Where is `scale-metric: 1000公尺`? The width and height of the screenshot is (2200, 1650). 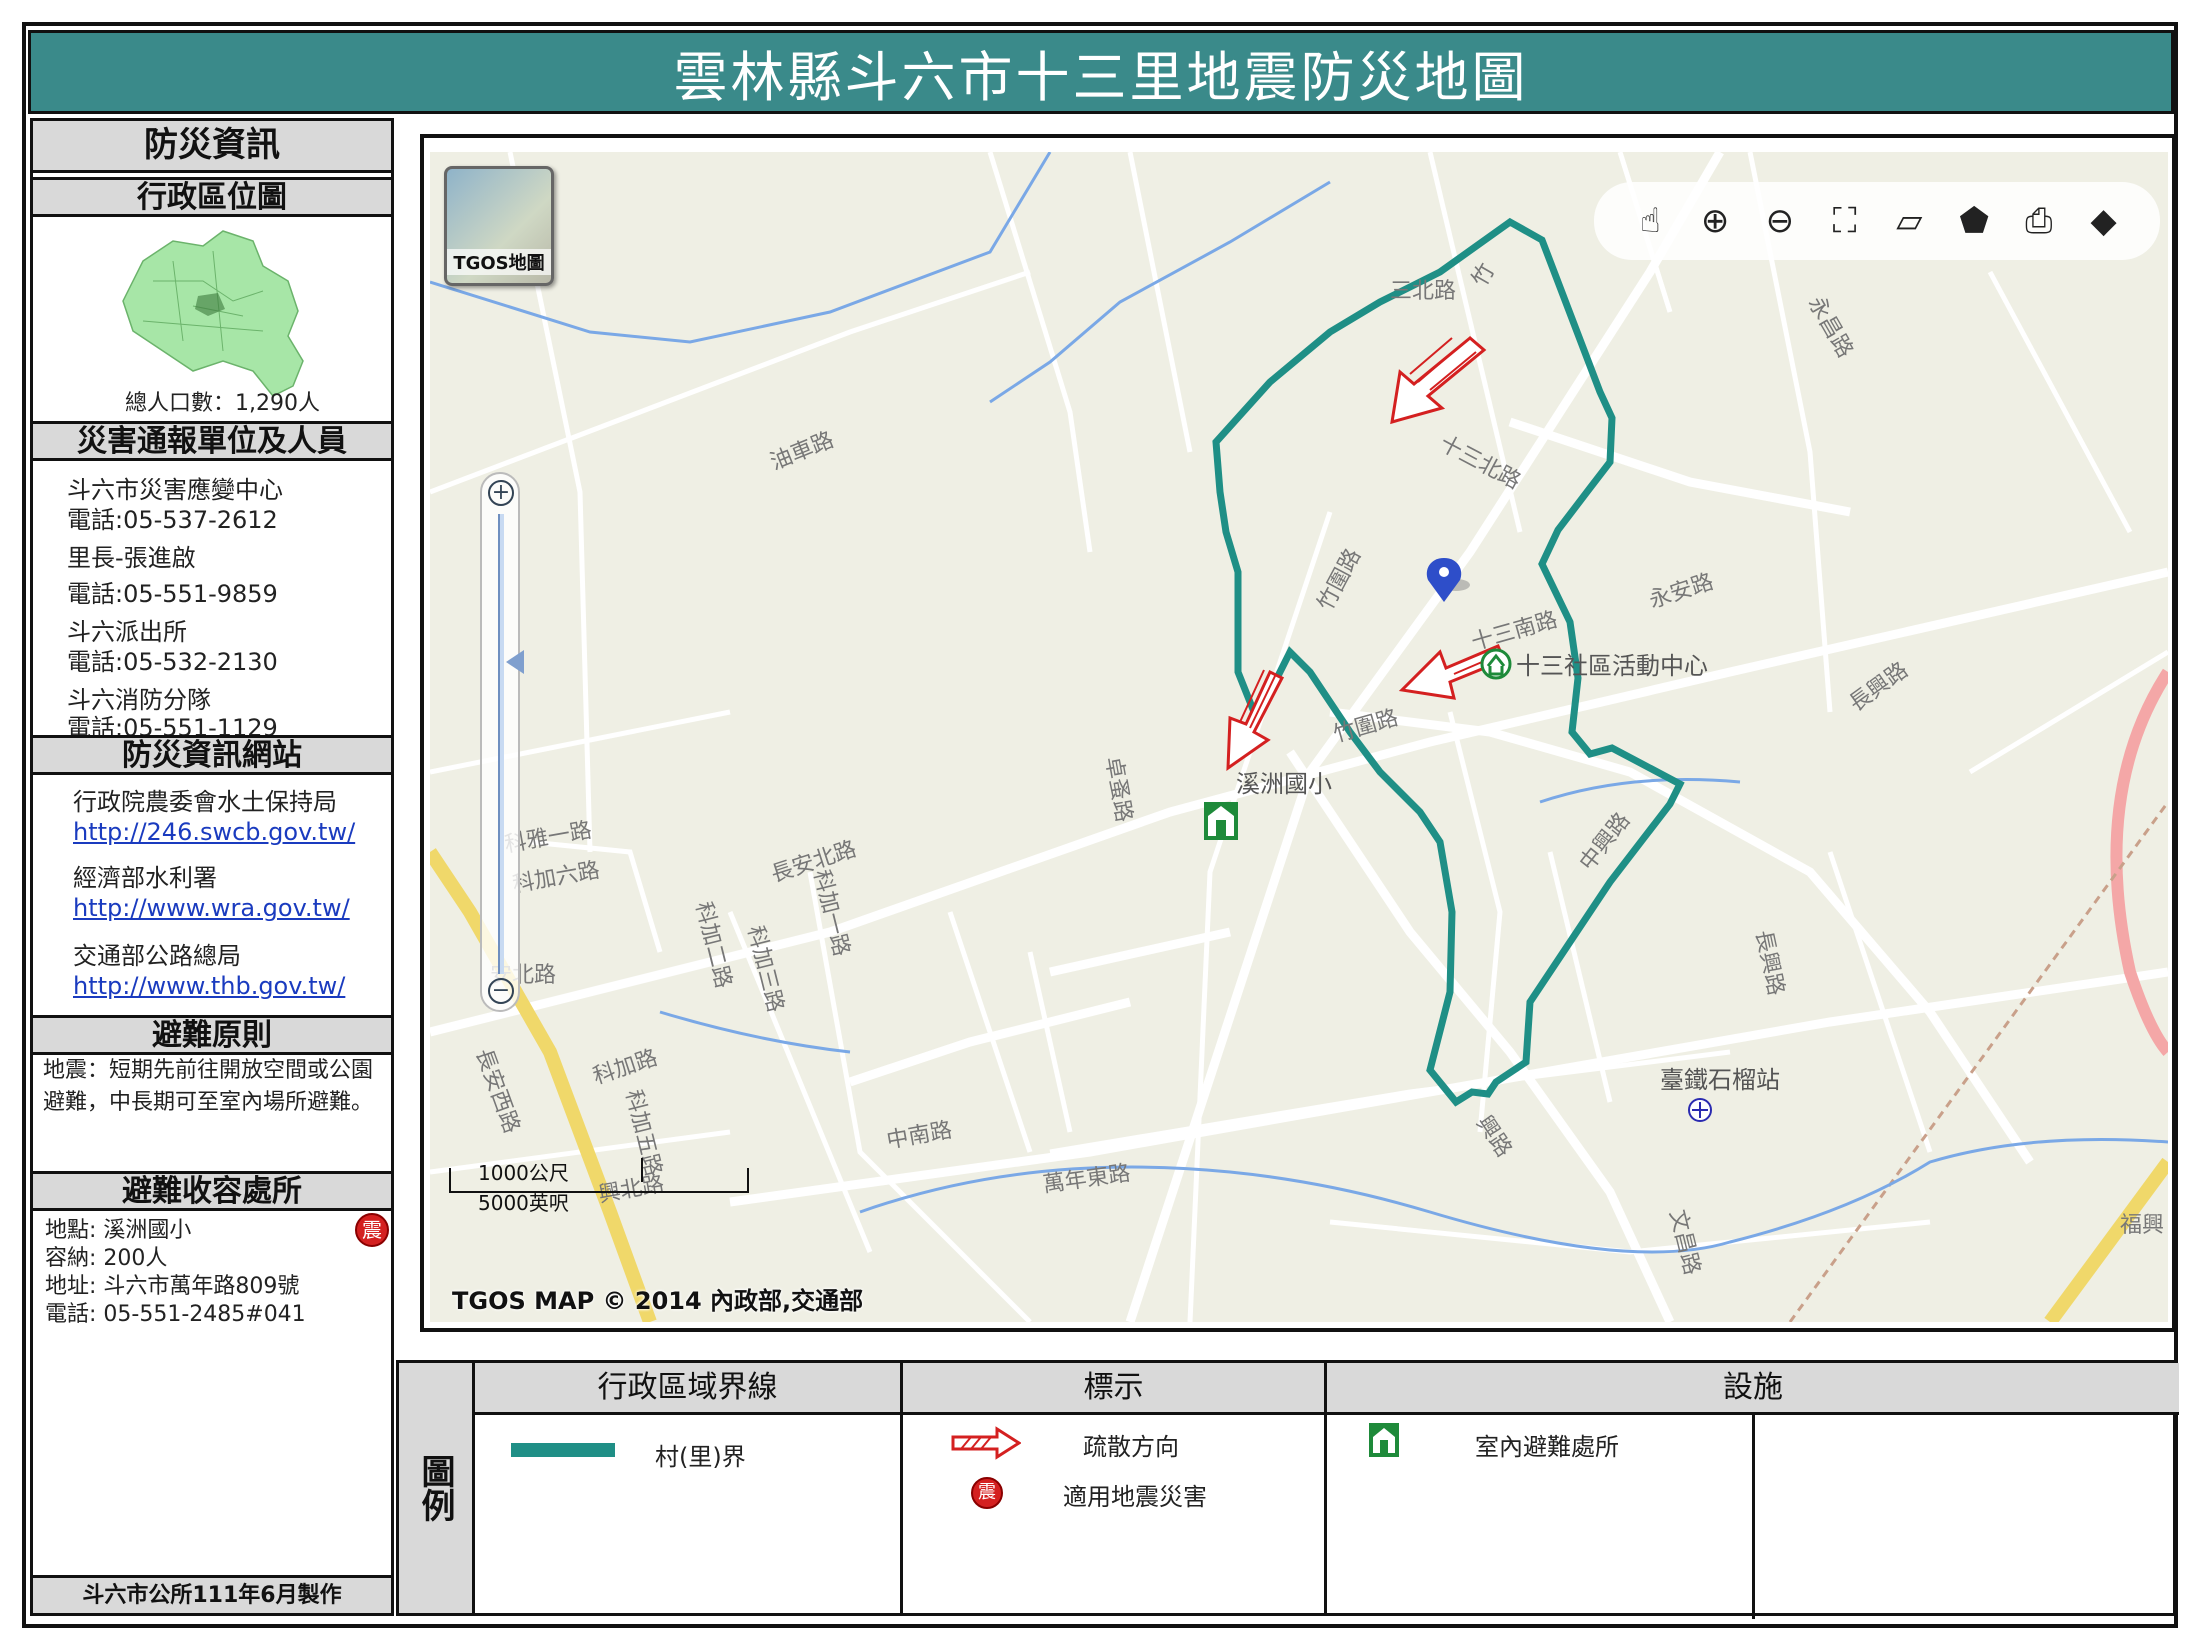 scale-metric: 1000公尺 is located at coordinates (523, 1173).